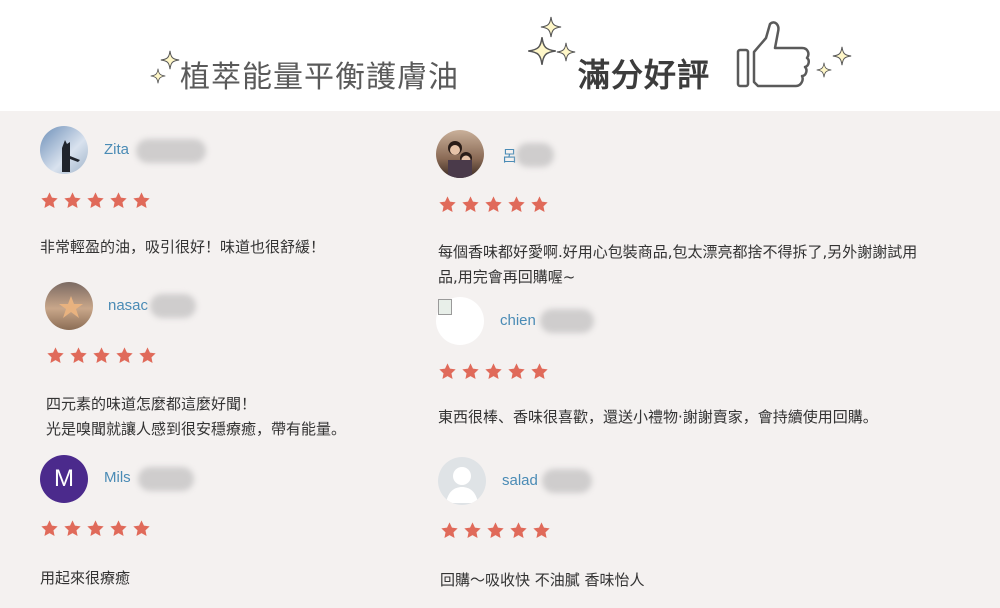 This screenshot has height=608, width=1000. Describe the element at coordinates (658, 417) in the screenshot. I see `review-text: 東西很棒、香味很喜歡，還送小禮物·謝謝賣家，會持續使用回購。` at that location.